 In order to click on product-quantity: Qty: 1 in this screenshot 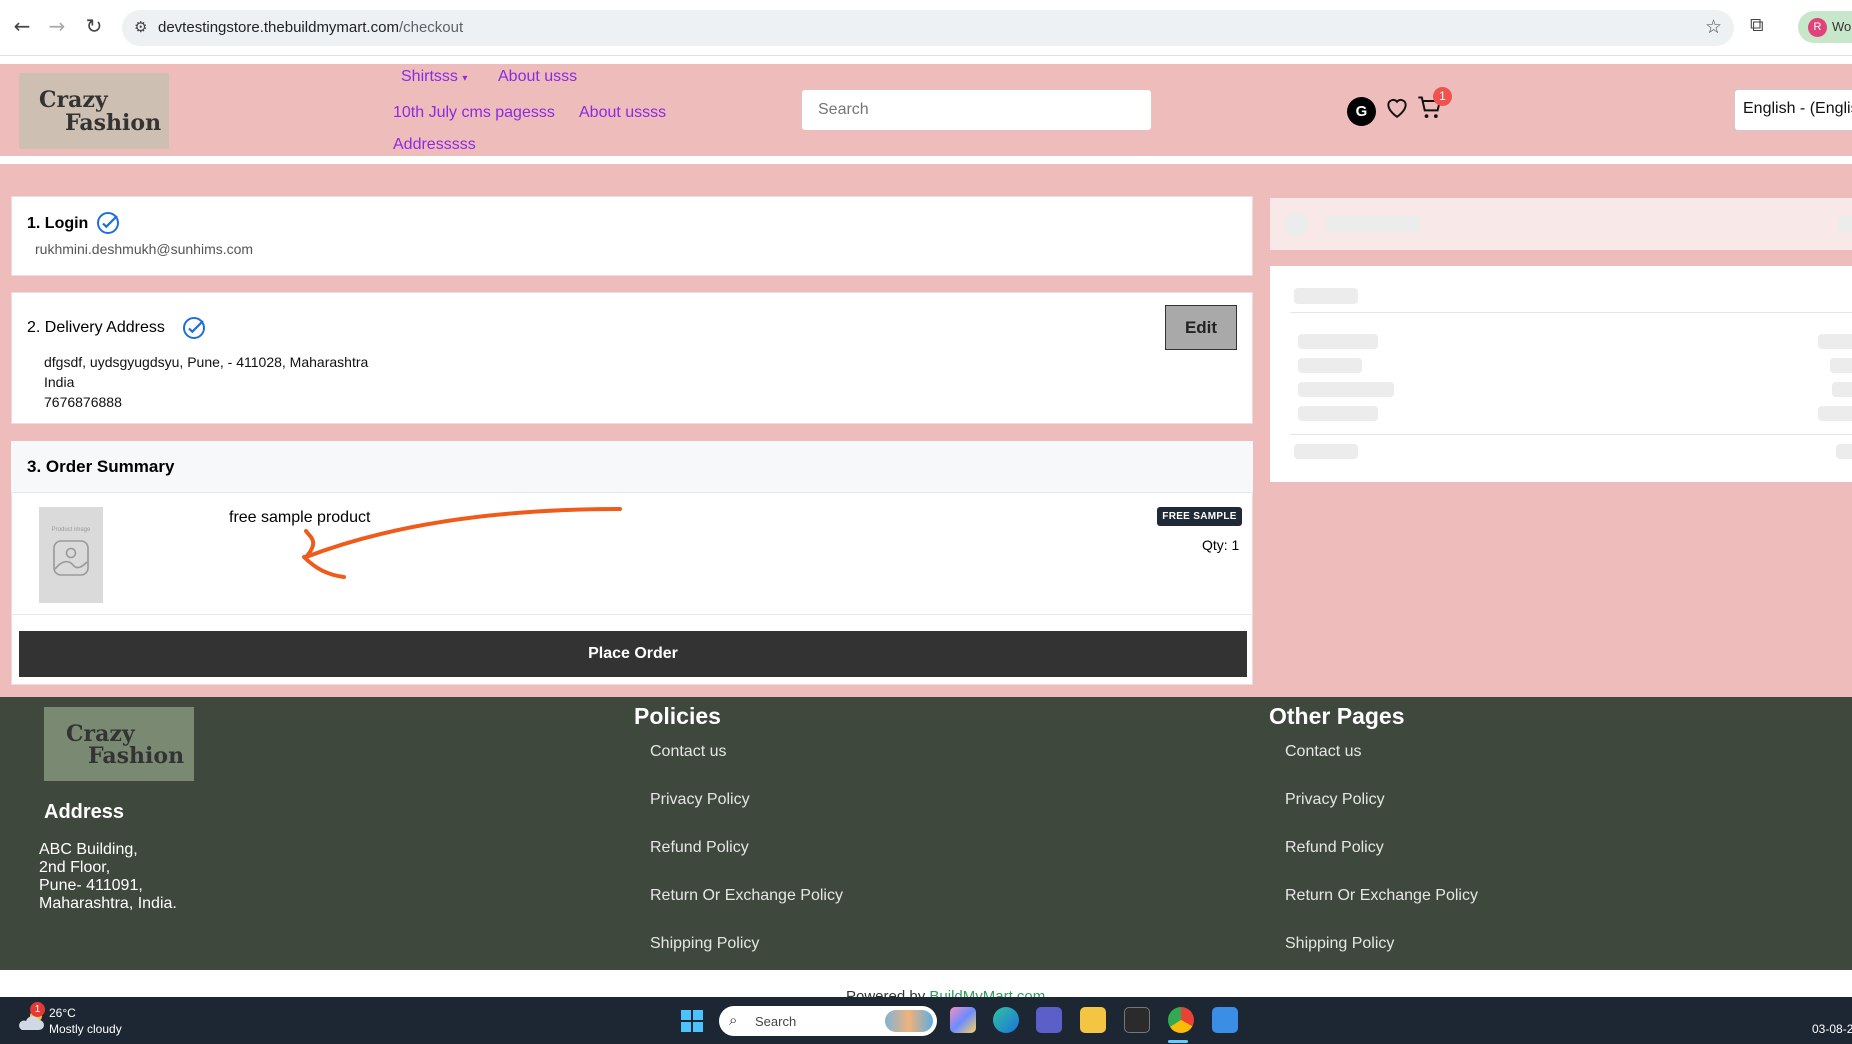, I will do `click(1221, 545)`.